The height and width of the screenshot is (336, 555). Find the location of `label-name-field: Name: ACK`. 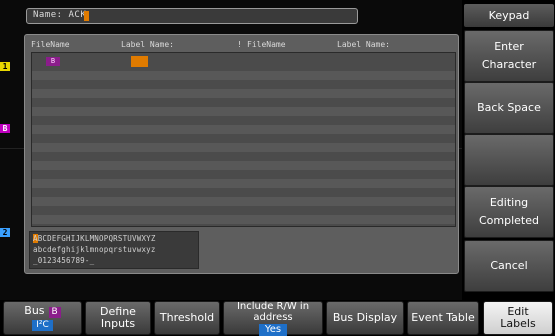

label-name-field: Name: ACK is located at coordinates (192, 16).